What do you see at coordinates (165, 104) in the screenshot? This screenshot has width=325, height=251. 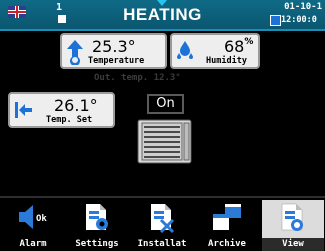 I see `heater-status: On` at bounding box center [165, 104].